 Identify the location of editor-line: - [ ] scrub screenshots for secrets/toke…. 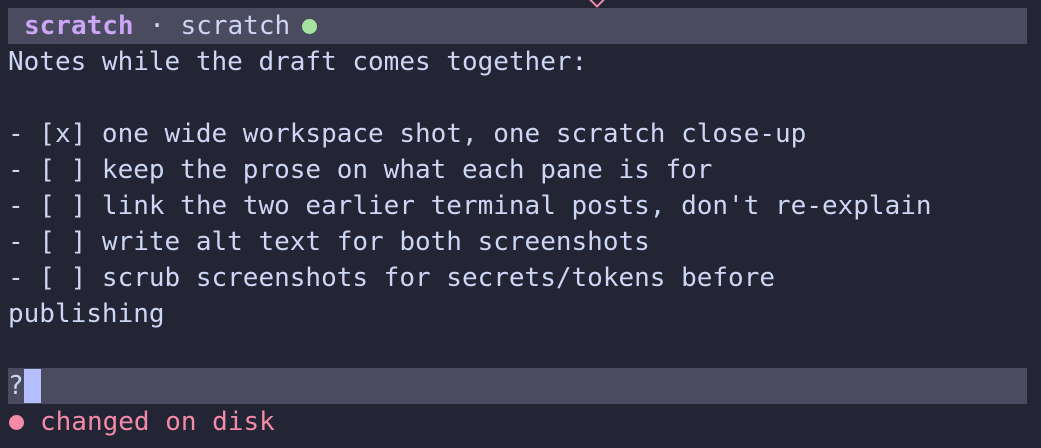
(517, 278).